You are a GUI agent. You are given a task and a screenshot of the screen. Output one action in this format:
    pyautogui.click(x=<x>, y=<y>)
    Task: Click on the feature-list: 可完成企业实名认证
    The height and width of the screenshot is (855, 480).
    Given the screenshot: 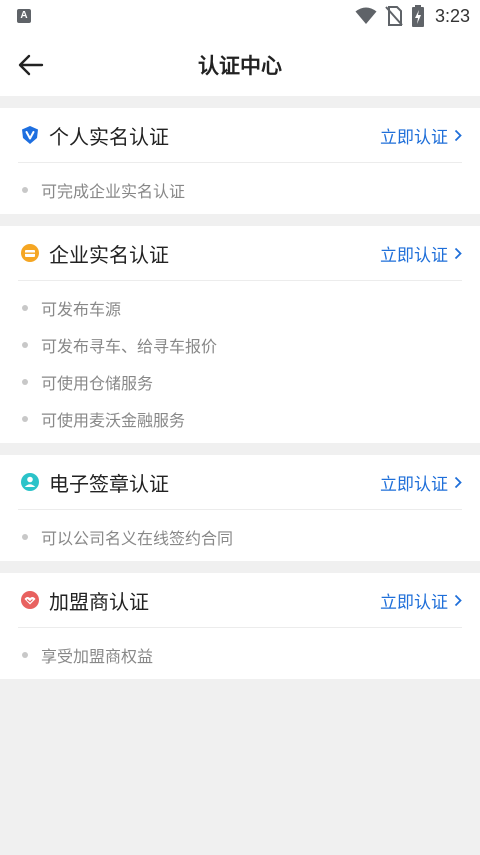 What is the action you would take?
    pyautogui.click(x=240, y=188)
    